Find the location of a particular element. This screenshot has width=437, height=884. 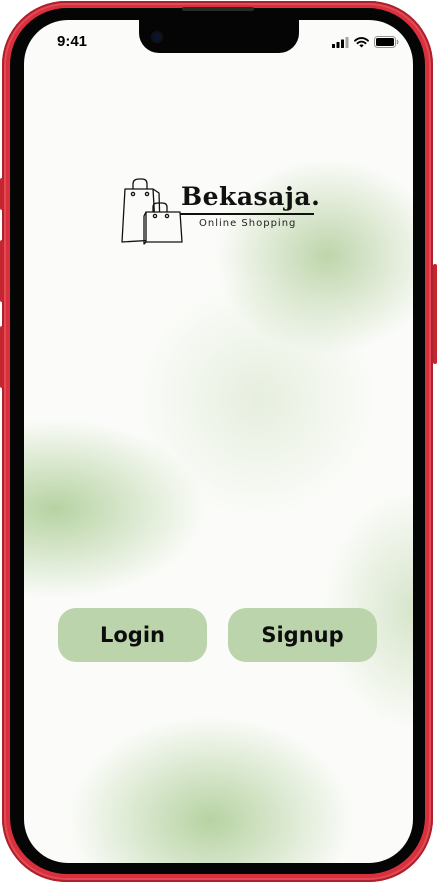

wifi-icon is located at coordinates (361, 41).